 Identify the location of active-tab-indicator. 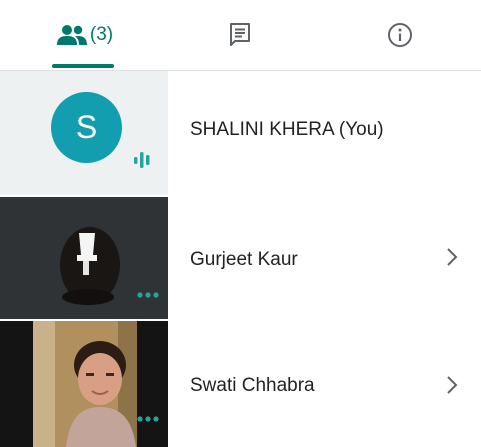
(83, 66).